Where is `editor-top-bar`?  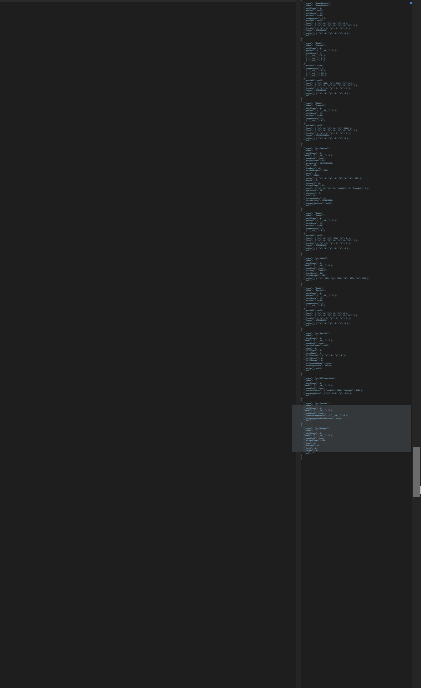
editor-top-bar is located at coordinates (148, 1).